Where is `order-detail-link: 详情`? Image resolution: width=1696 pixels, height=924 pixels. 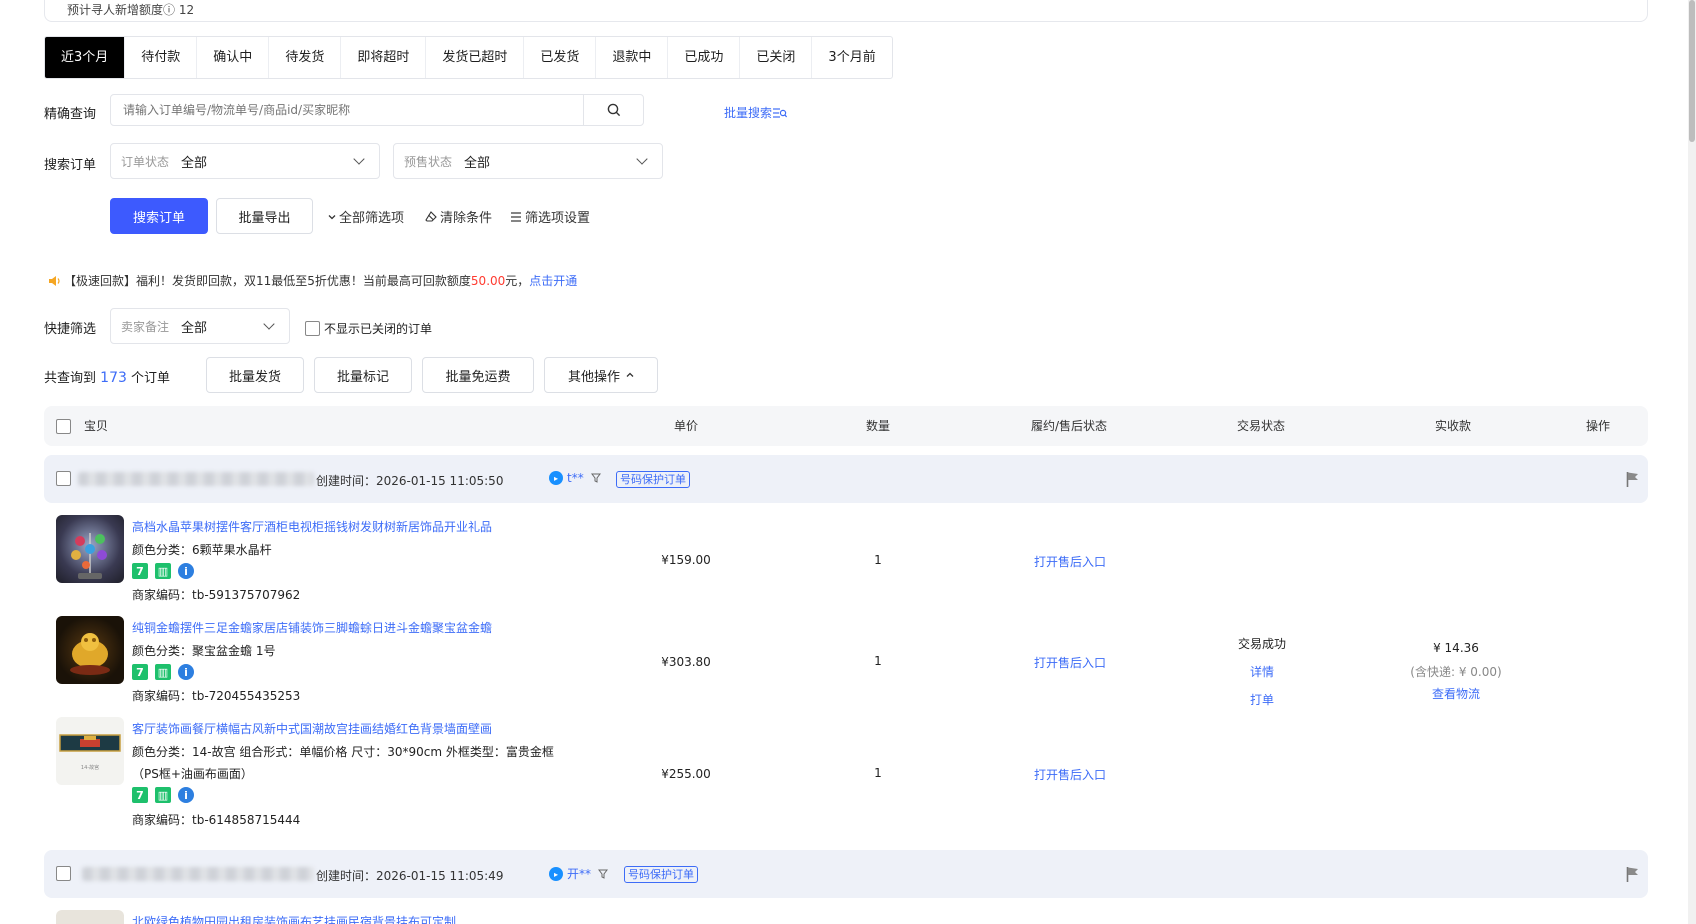
order-detail-link: 详情 is located at coordinates (1262, 671).